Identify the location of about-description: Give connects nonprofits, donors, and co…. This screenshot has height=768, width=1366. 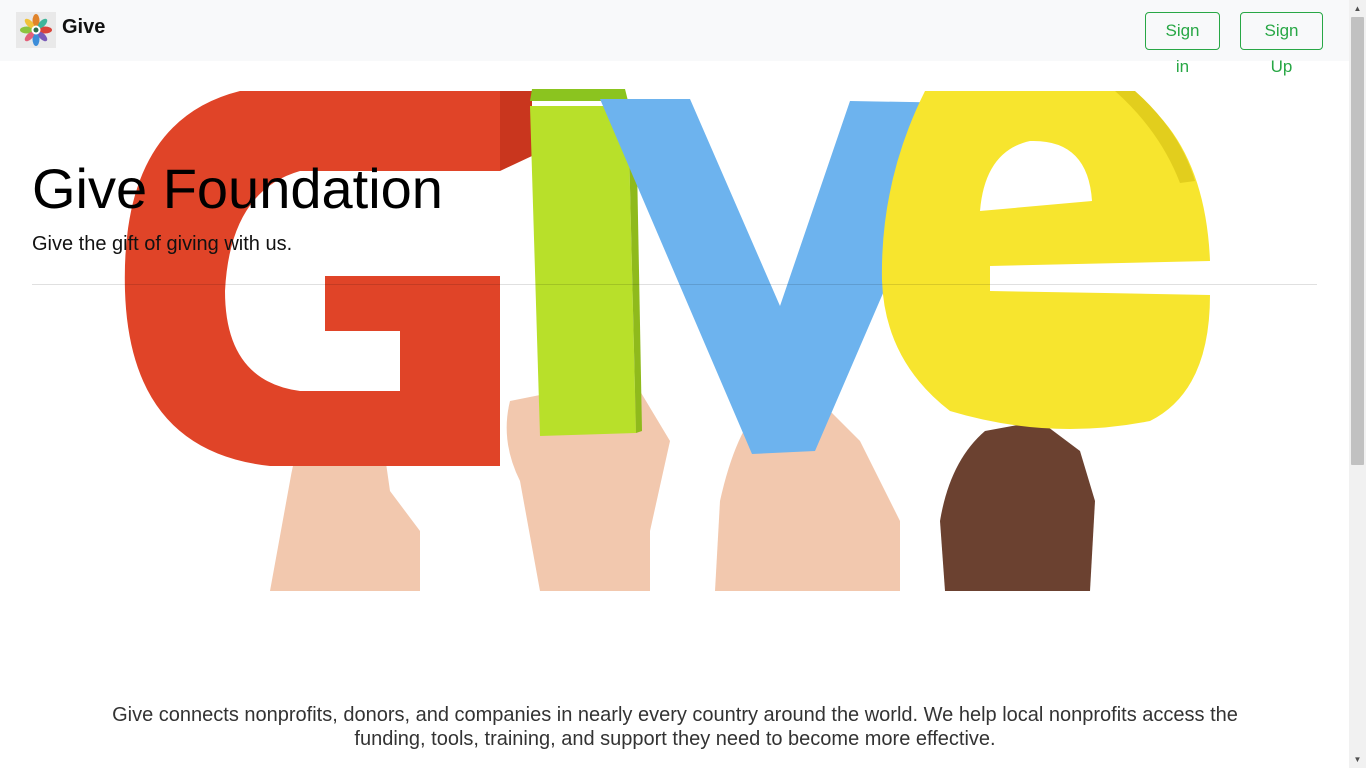
(675, 727).